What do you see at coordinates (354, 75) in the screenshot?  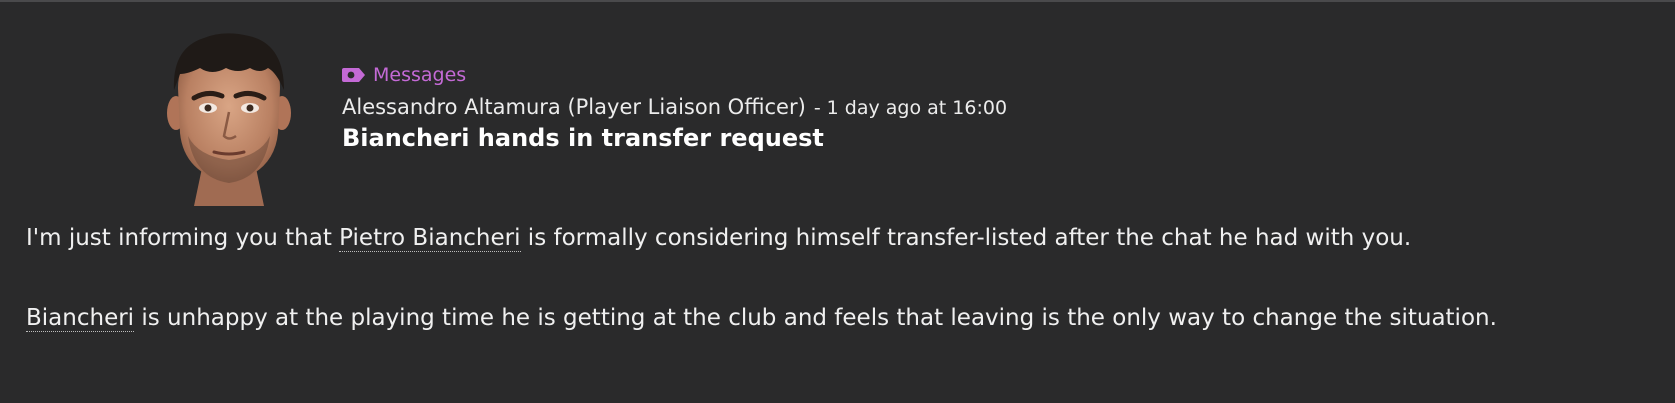 I see `message-tag-icon` at bounding box center [354, 75].